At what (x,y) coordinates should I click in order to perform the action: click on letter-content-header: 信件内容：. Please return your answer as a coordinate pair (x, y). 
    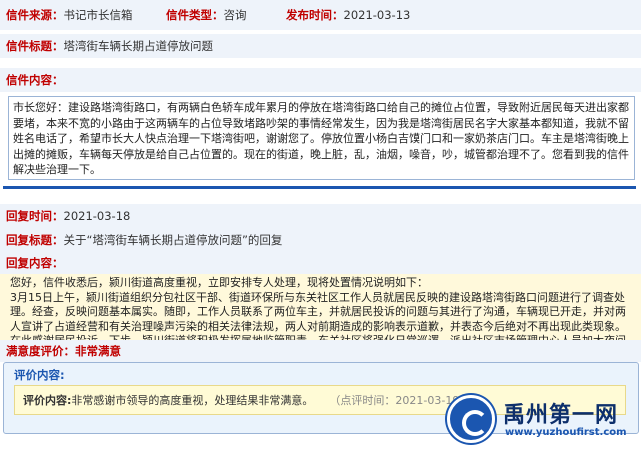
    Looking at the image, I should click on (320, 80).